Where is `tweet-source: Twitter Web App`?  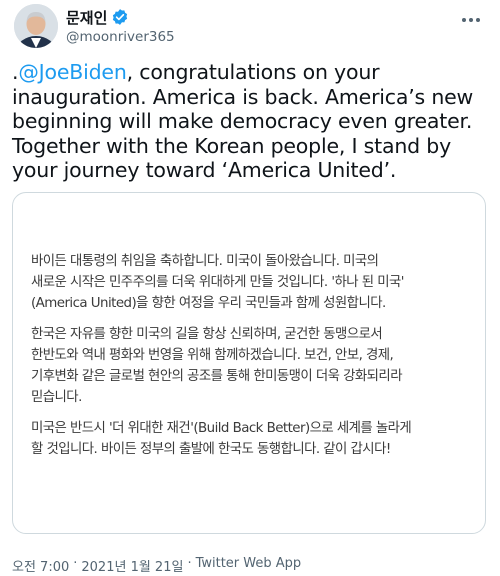 tweet-source: Twitter Web App is located at coordinates (249, 565).